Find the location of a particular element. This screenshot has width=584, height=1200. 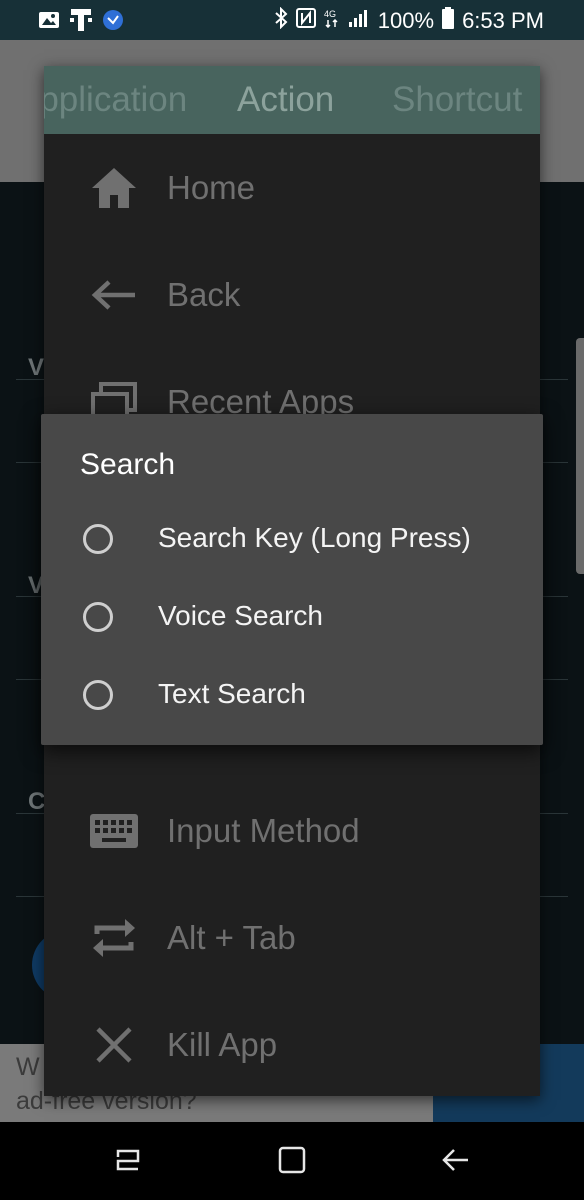

action-item-label: Alt + Tab is located at coordinates (231, 937).